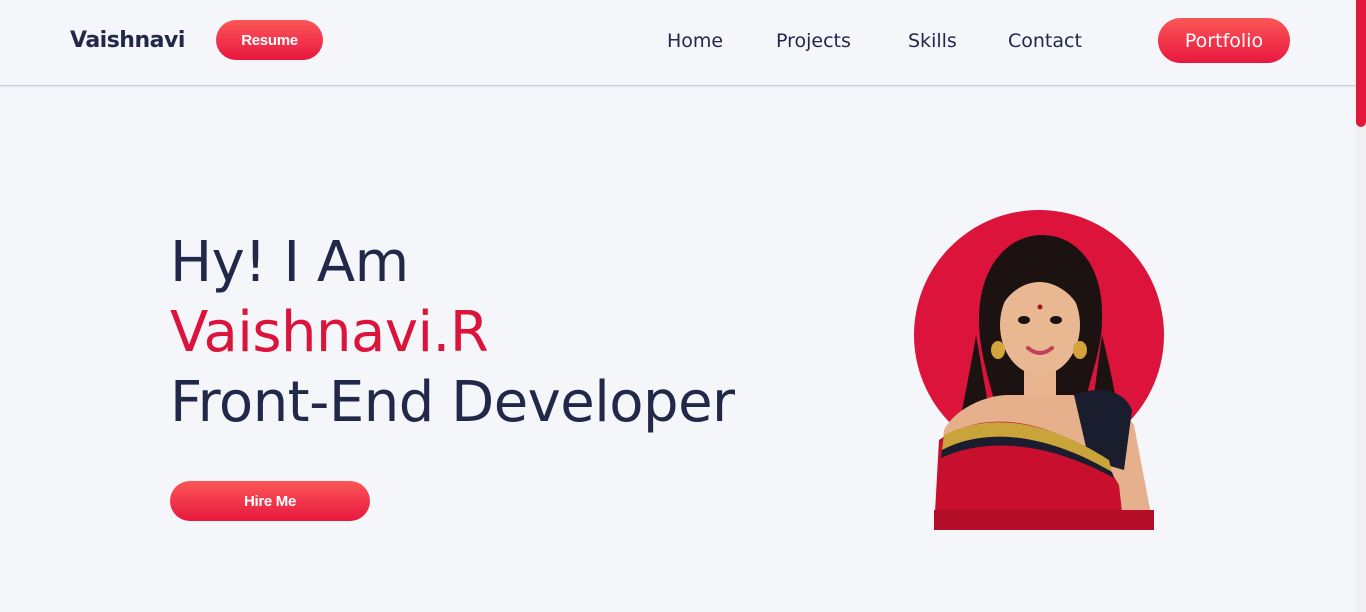  What do you see at coordinates (1361, 63) in the screenshot?
I see `scrollbar-thumb` at bounding box center [1361, 63].